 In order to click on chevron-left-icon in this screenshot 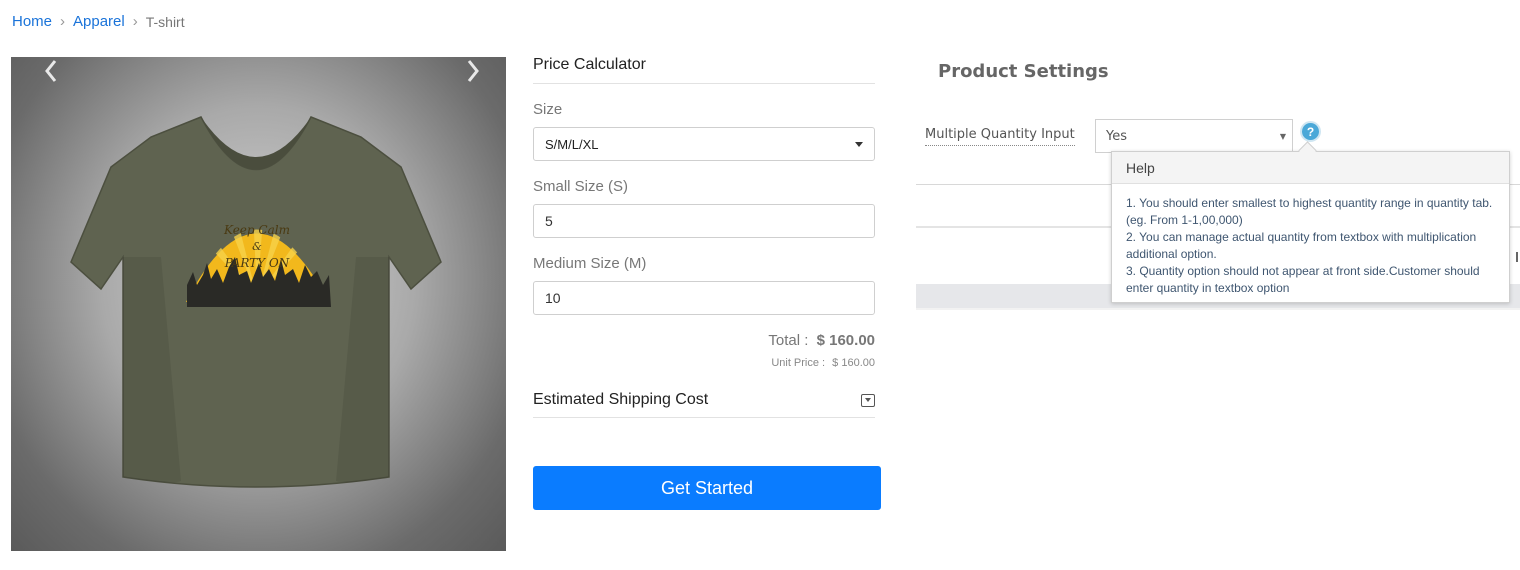, I will do `click(51, 71)`.